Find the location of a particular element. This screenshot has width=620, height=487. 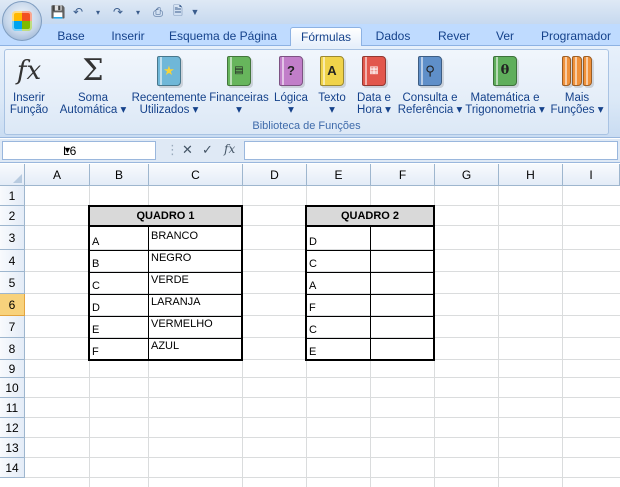

quadro2-letter-cell: D is located at coordinates (338, 238).